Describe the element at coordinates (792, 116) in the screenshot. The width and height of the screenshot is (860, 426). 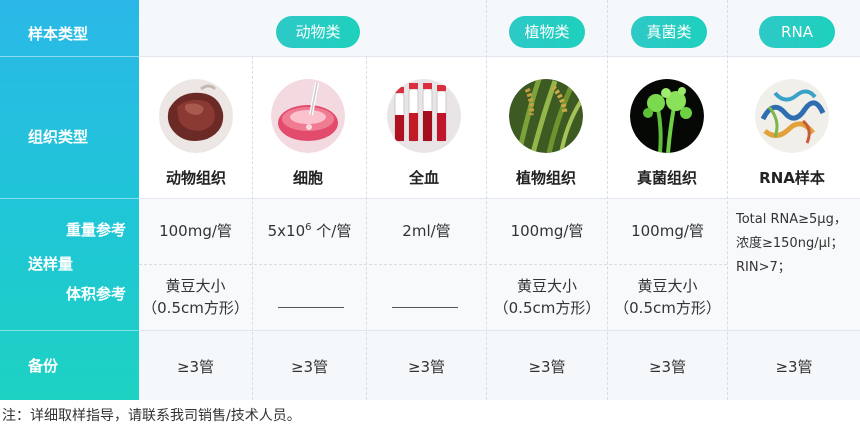
I see `rna-sample-image` at that location.